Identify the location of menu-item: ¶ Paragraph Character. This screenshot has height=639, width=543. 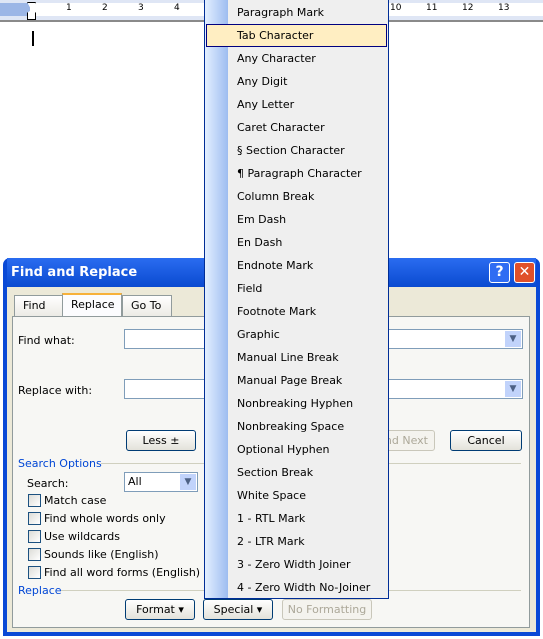
(296, 173).